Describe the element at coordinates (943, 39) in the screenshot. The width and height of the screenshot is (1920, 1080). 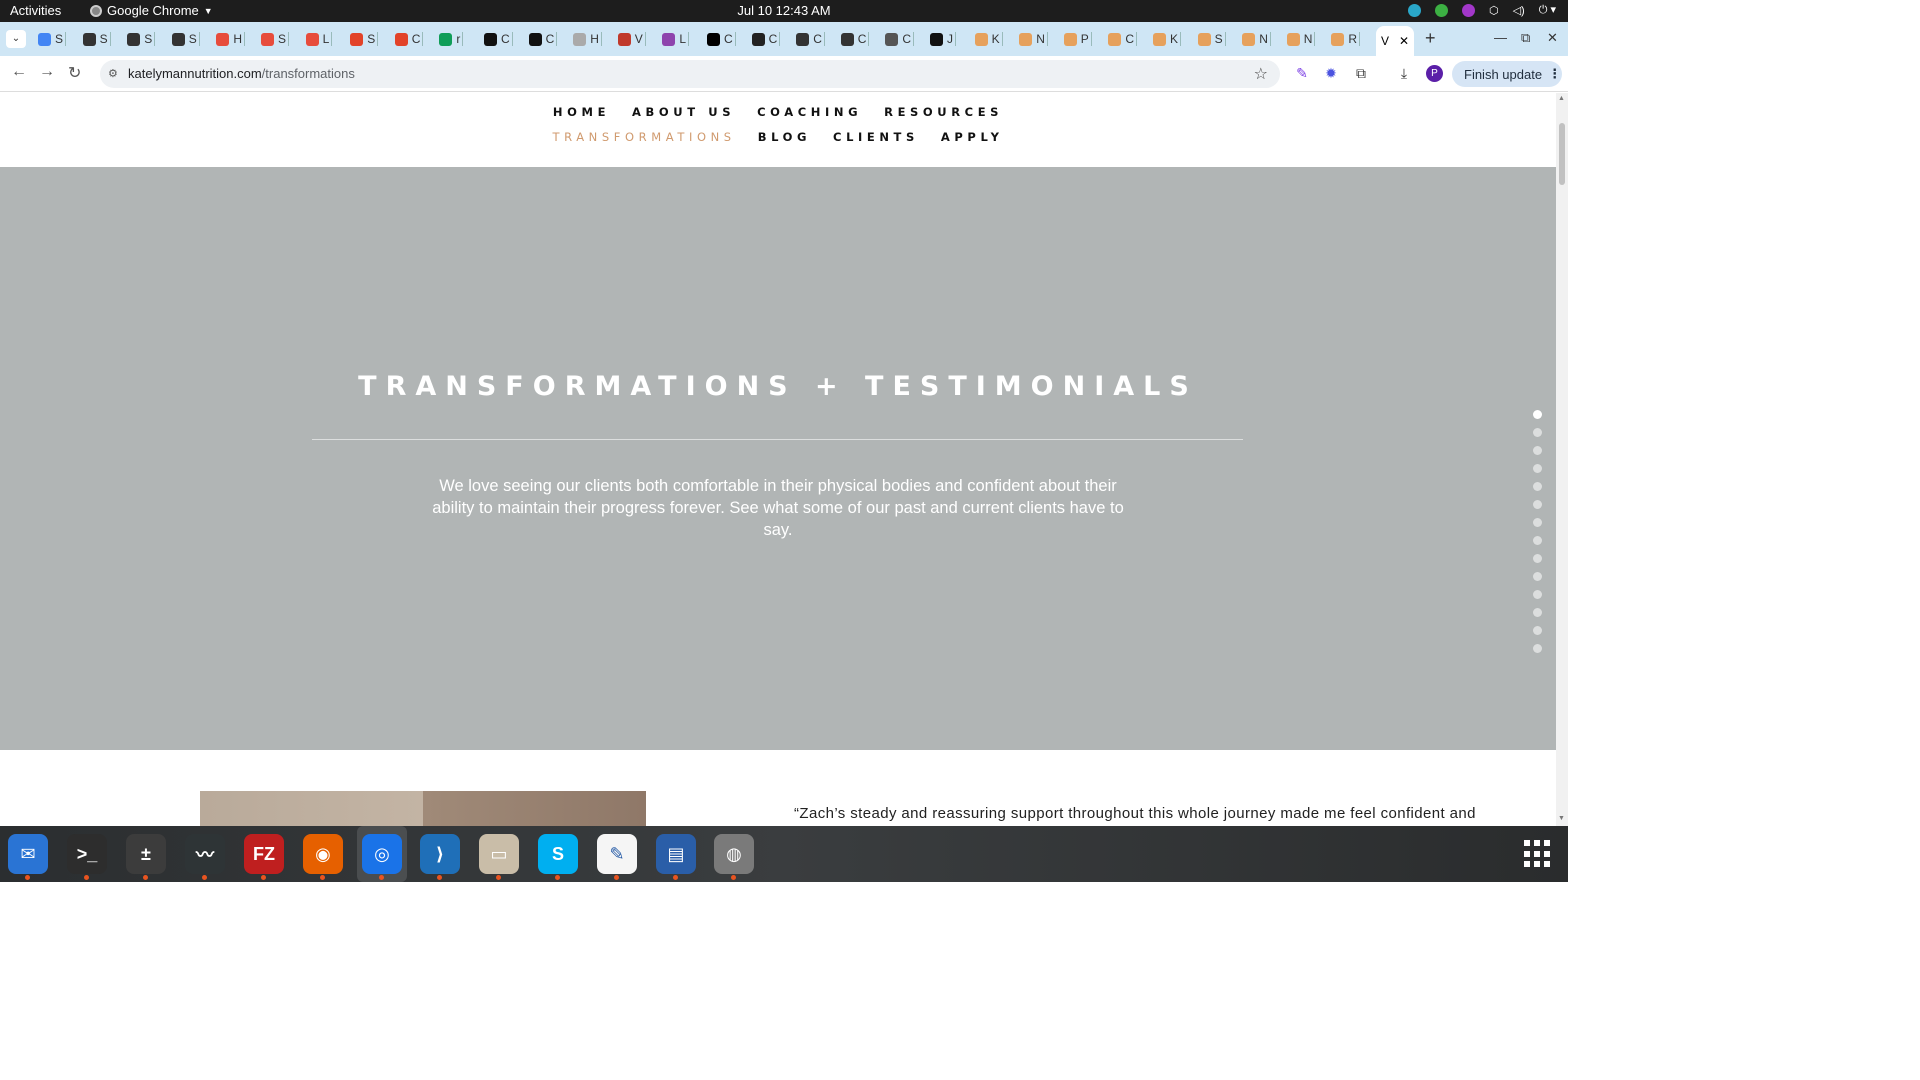
I see `browser-tab: J` at that location.